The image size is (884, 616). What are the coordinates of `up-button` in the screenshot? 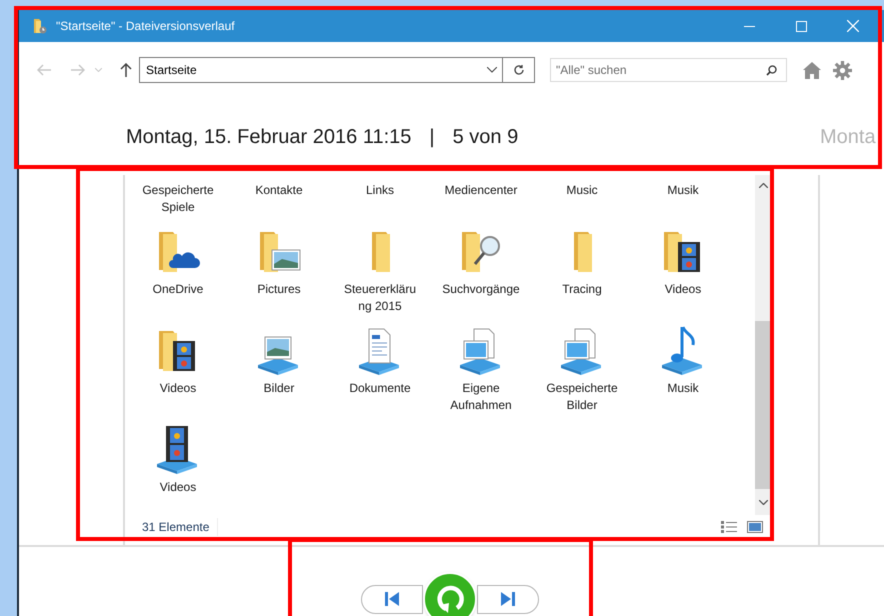 It's located at (126, 70).